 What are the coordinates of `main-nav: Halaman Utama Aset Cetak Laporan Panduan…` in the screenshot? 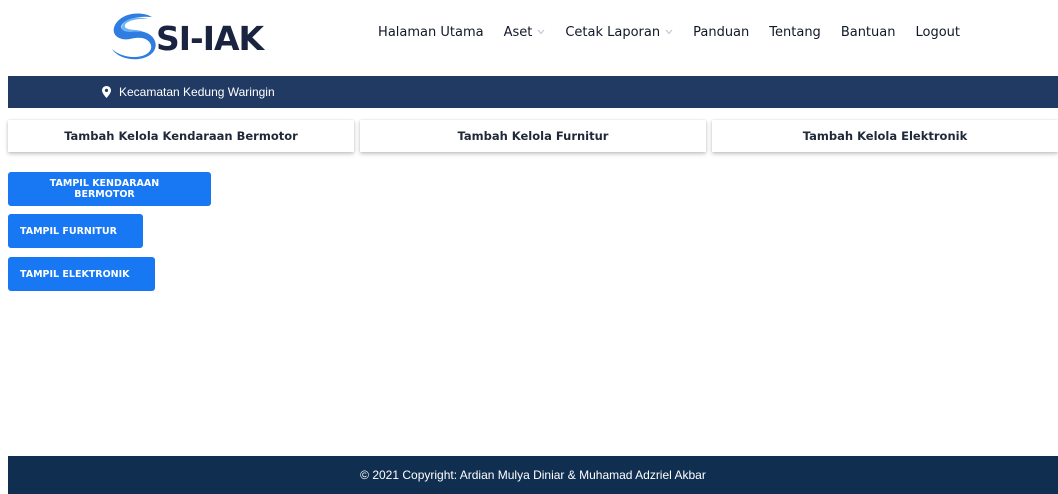 It's located at (669, 32).